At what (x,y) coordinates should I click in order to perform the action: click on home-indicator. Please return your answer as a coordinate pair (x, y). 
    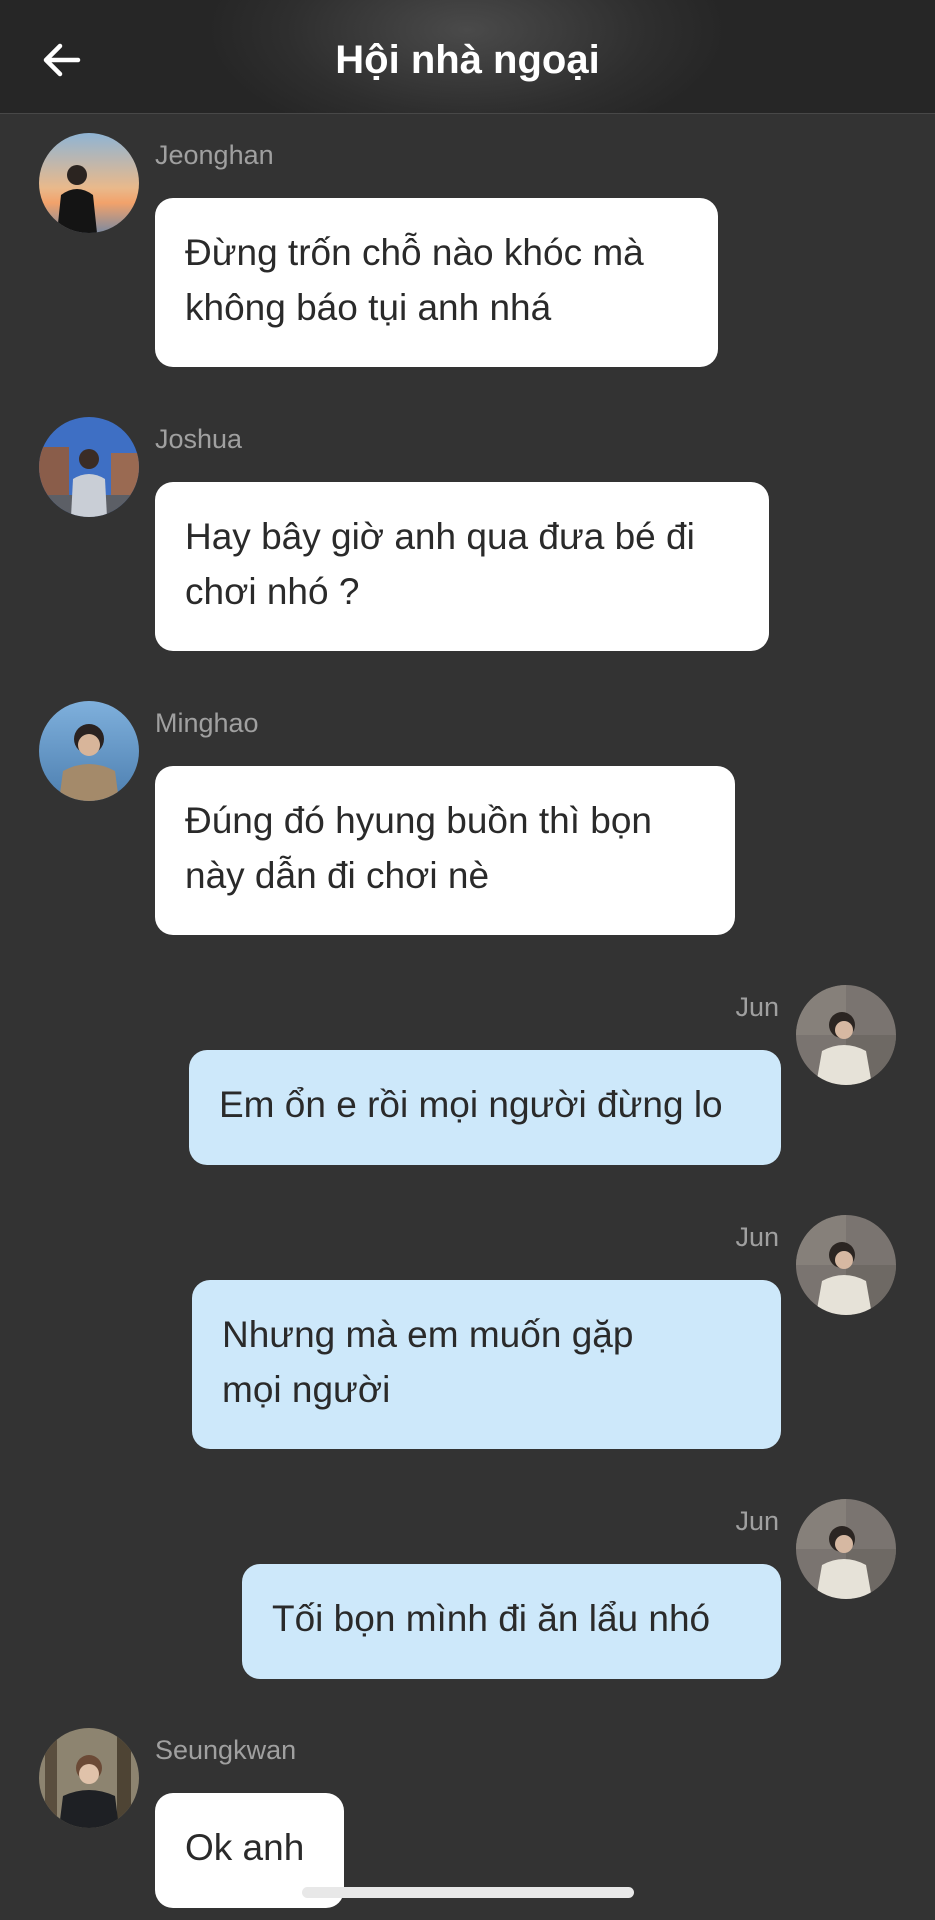
    Looking at the image, I should click on (468, 1892).